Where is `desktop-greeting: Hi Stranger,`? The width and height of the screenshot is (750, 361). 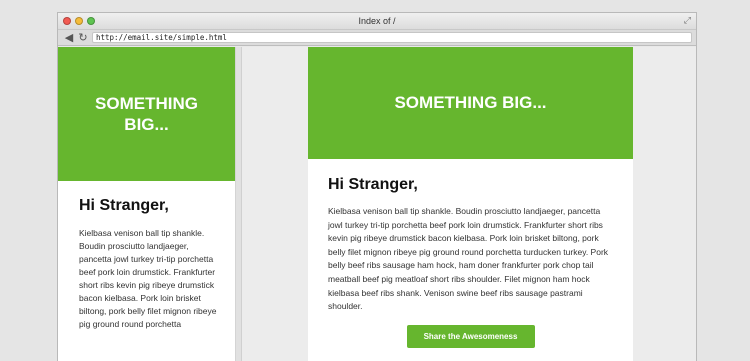
desktop-greeting: Hi Stranger, is located at coordinates (373, 184).